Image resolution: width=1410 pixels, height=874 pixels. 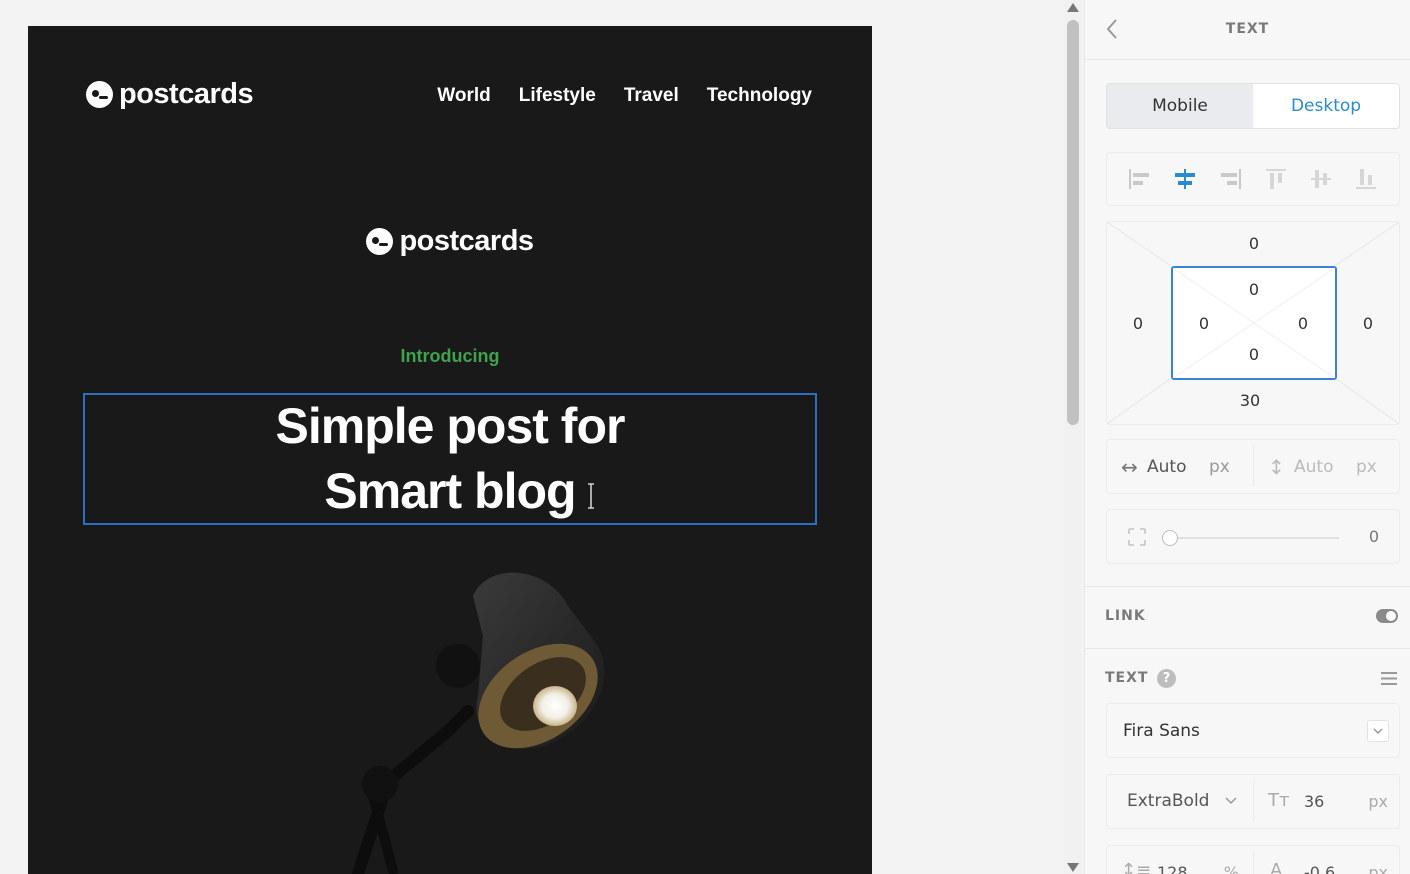 I want to click on font-family-select: Fira Sans, so click(x=1253, y=730).